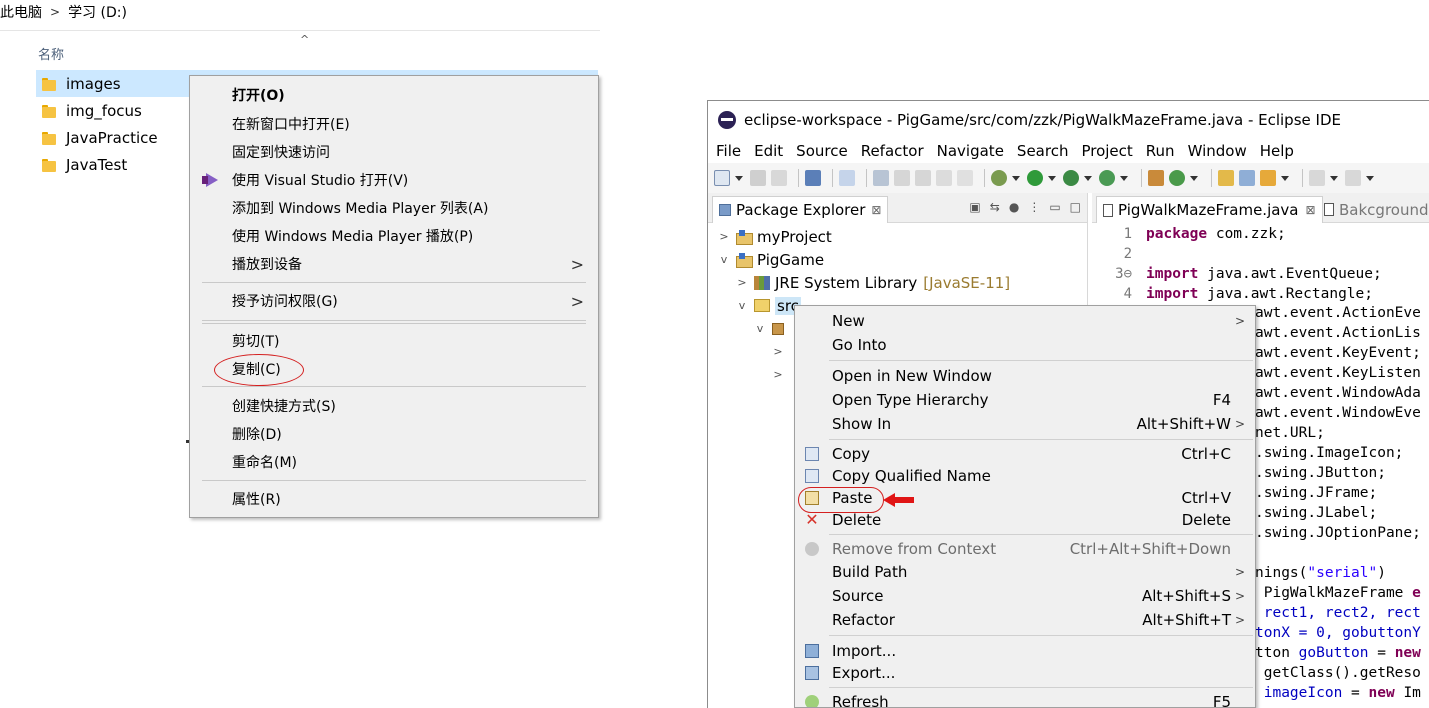 This screenshot has width=1429, height=708. What do you see at coordinates (1054, 207) in the screenshot?
I see `minimize-icon: ▭` at bounding box center [1054, 207].